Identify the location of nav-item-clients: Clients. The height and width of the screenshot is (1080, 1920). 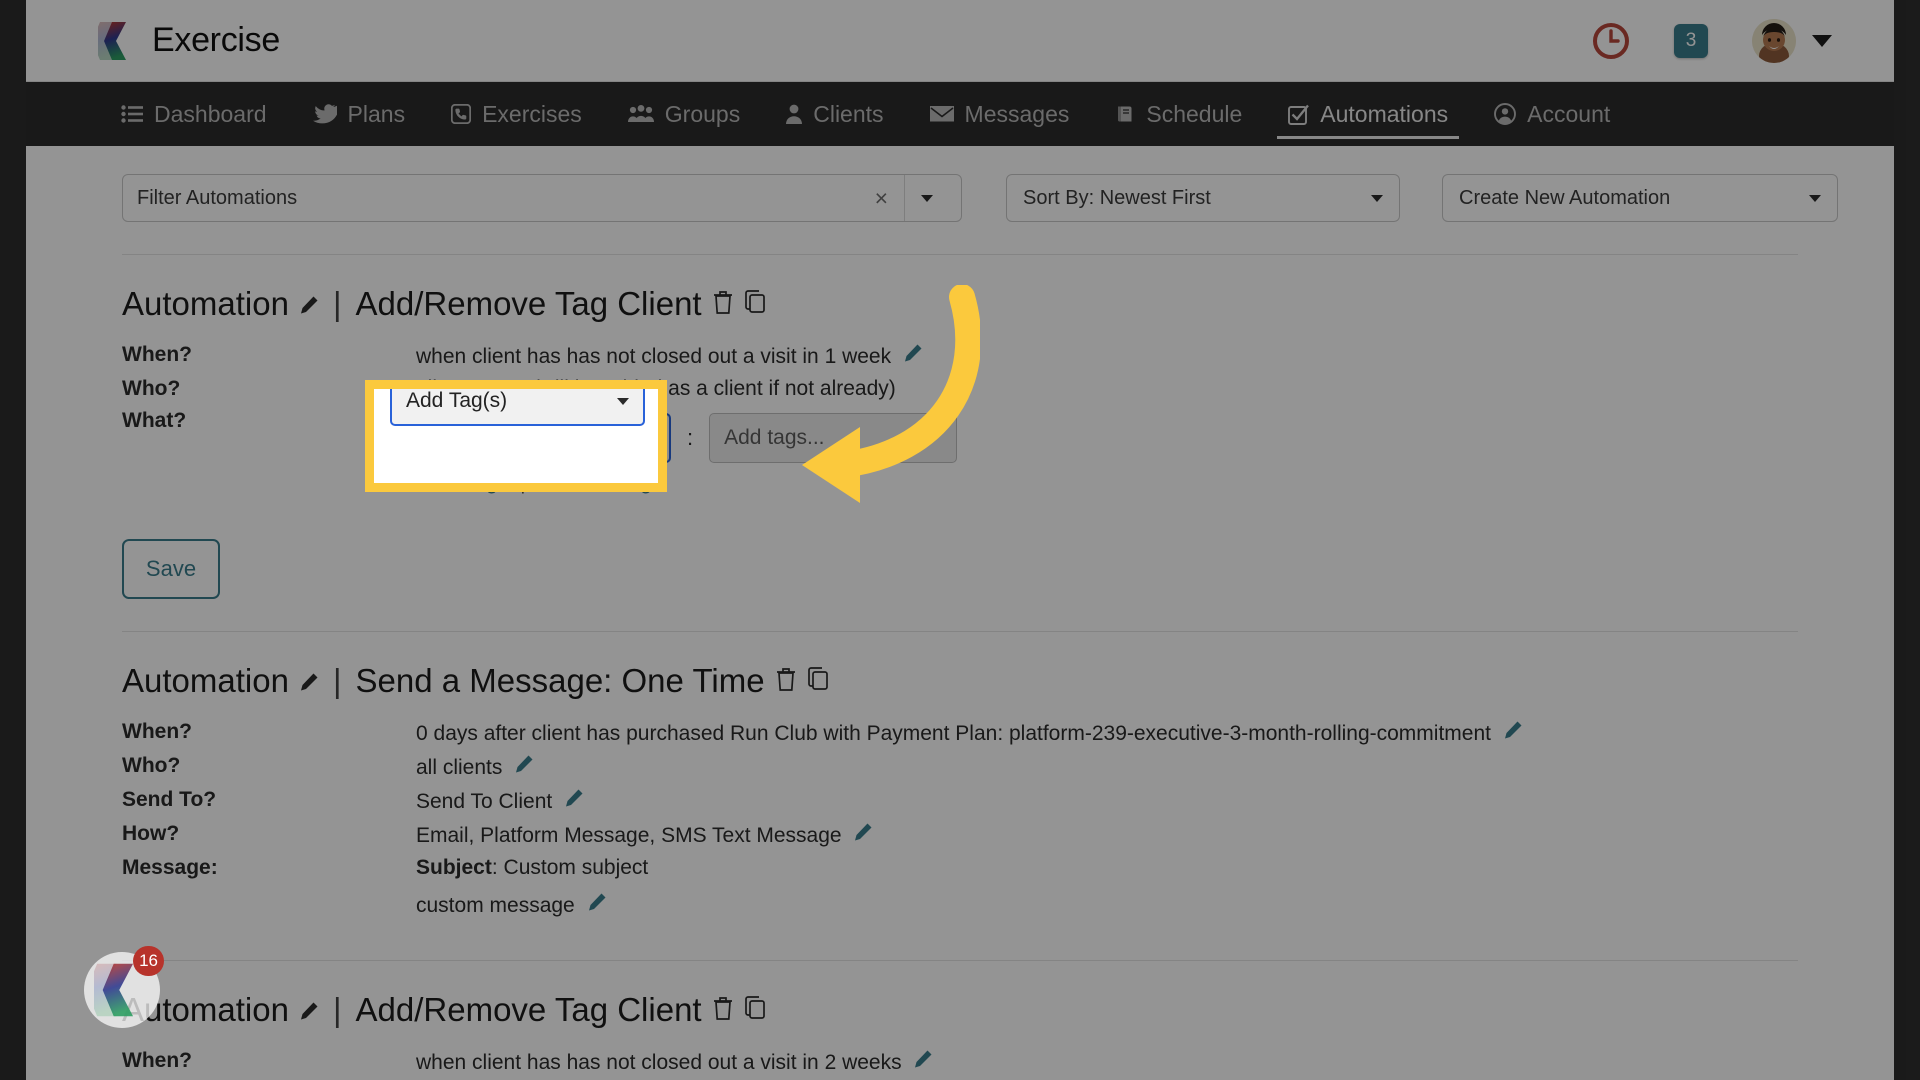
(834, 114).